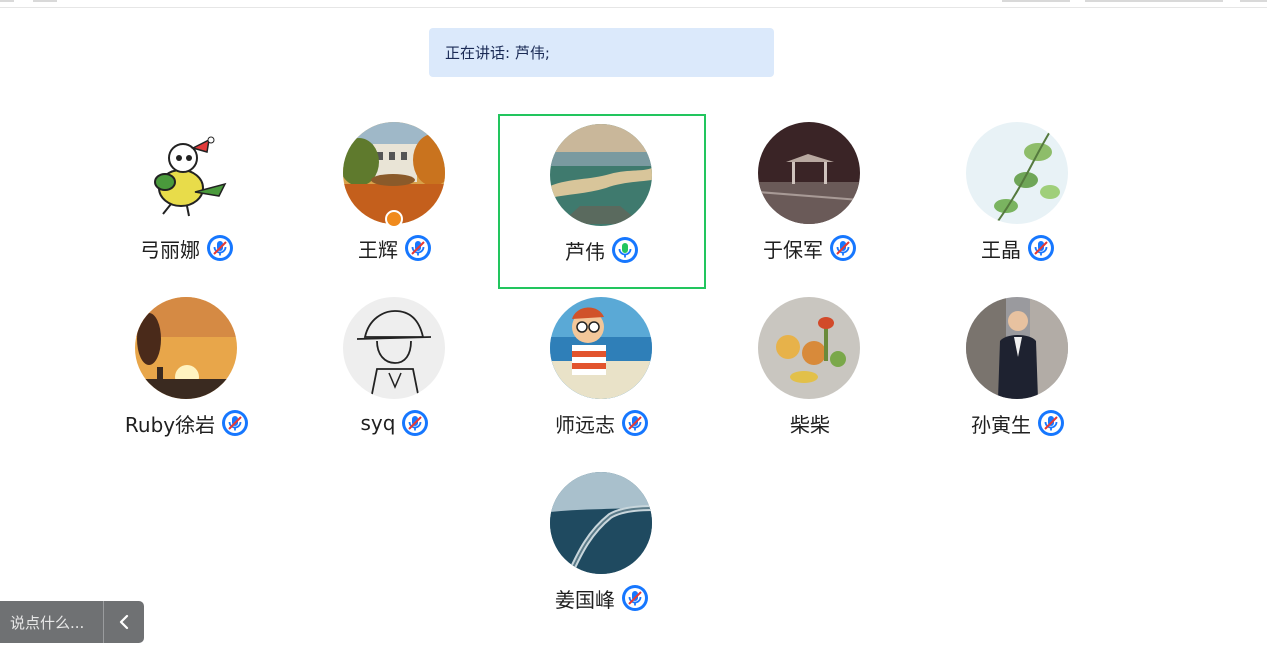 Image resolution: width=1267 pixels, height=663 pixels. I want to click on participant-name: 师远志, so click(585, 424).